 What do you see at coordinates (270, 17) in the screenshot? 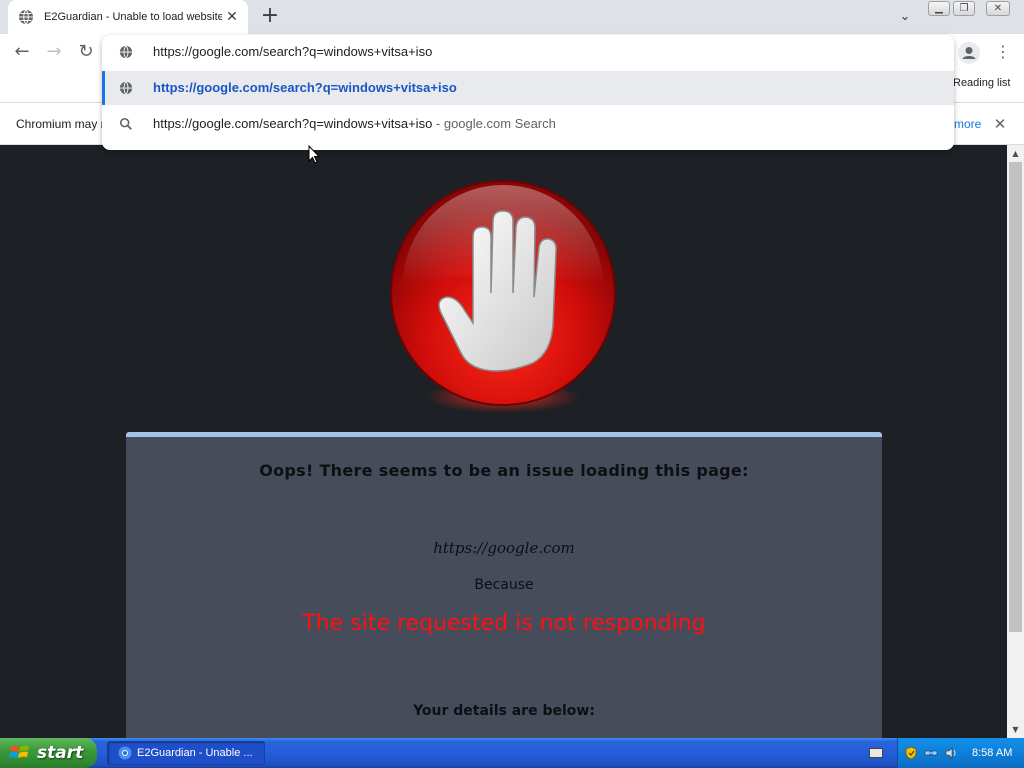
I see `new-tab-button: +` at bounding box center [270, 17].